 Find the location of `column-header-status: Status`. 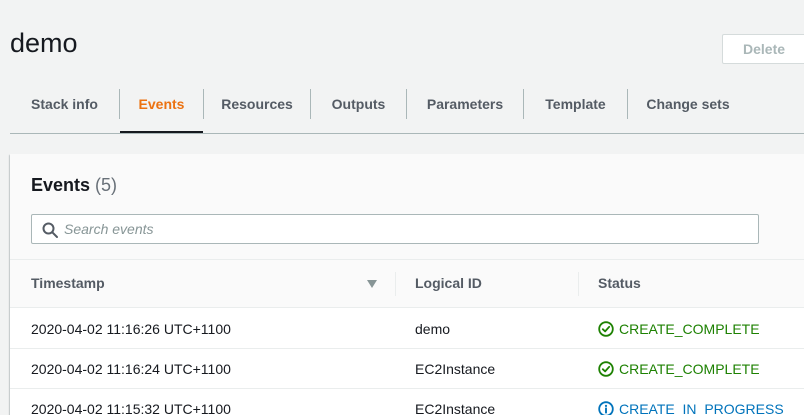

column-header-status: Status is located at coordinates (619, 283).